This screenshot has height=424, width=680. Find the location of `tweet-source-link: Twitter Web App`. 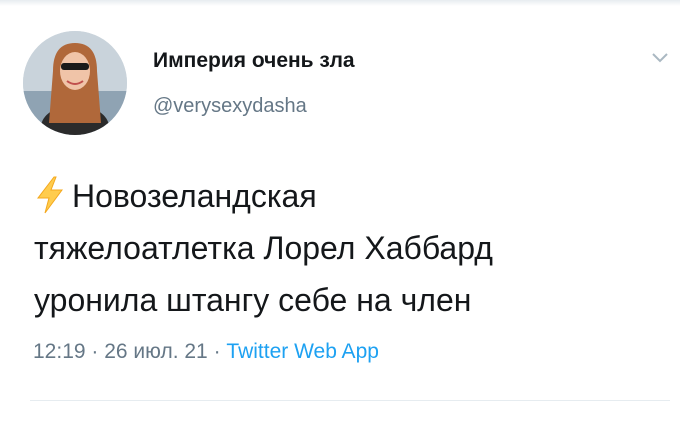

tweet-source-link: Twitter Web App is located at coordinates (302, 351).